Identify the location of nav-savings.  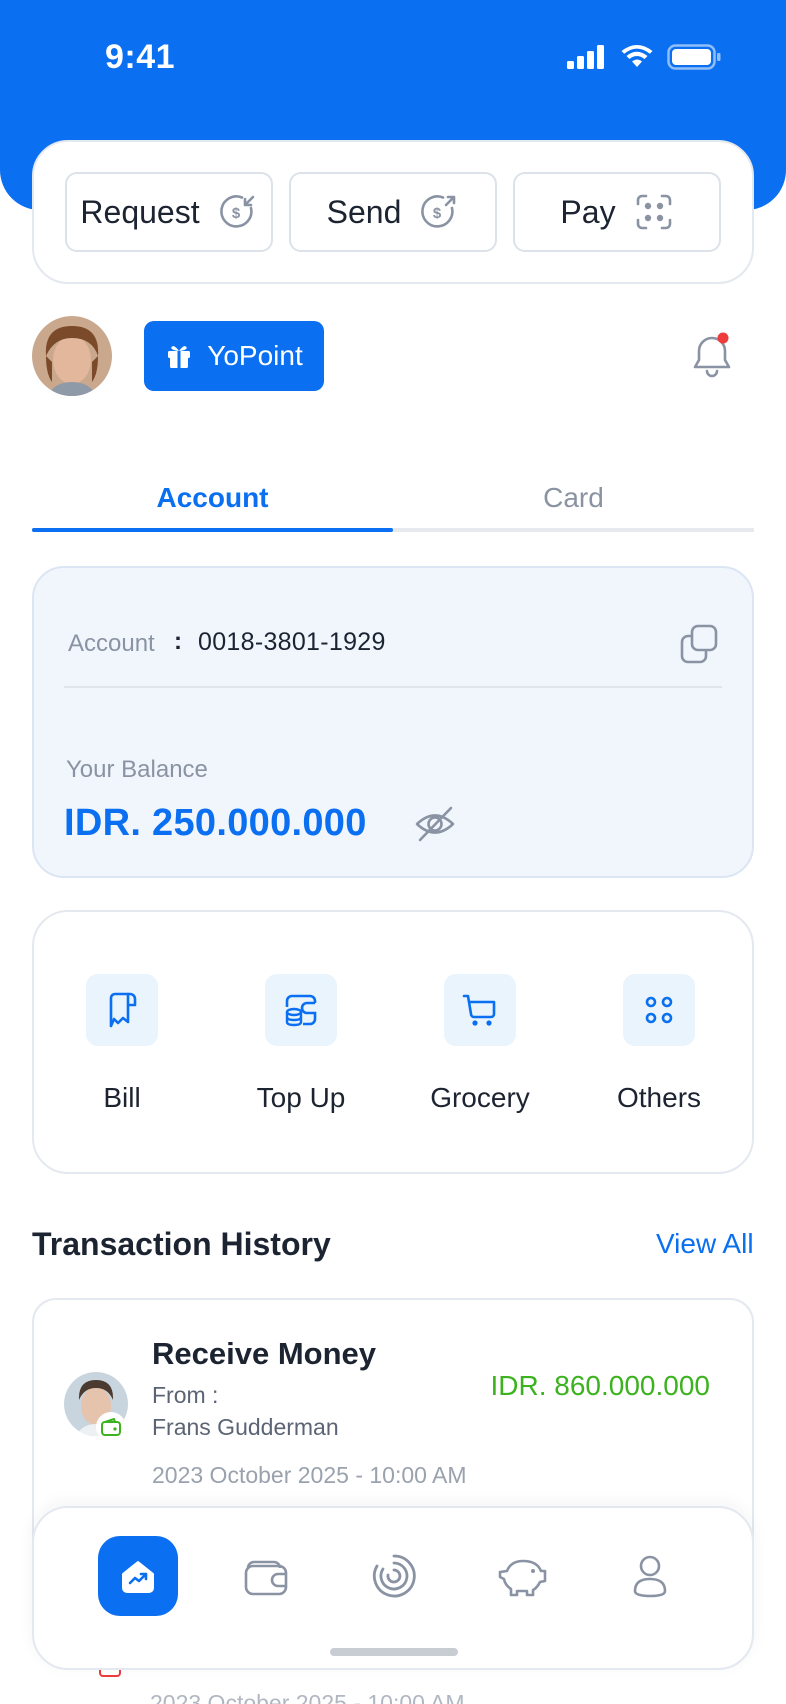
(522, 1576).